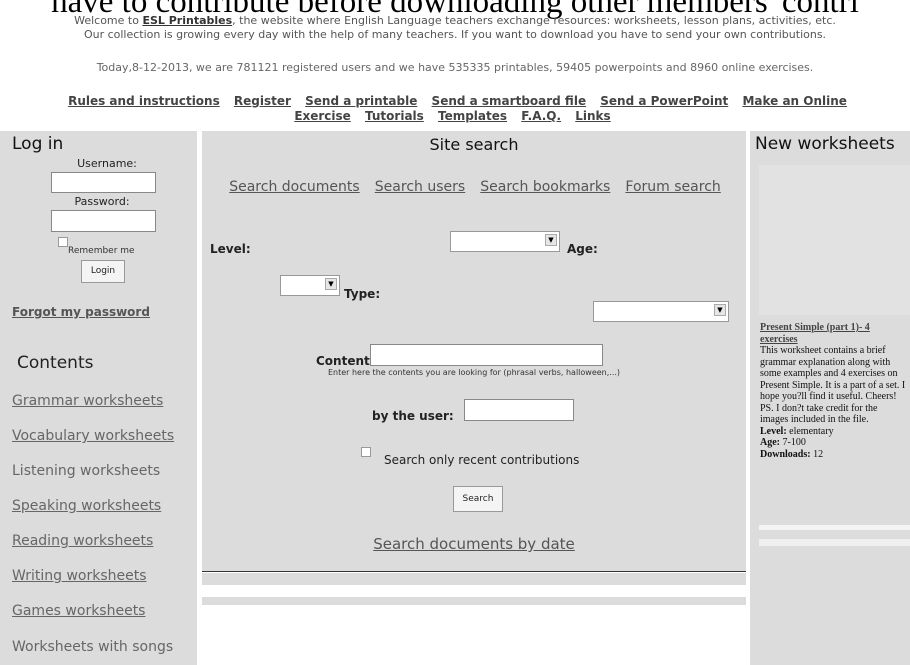  I want to click on worksheet-age: Age: 7-100, so click(783, 442).